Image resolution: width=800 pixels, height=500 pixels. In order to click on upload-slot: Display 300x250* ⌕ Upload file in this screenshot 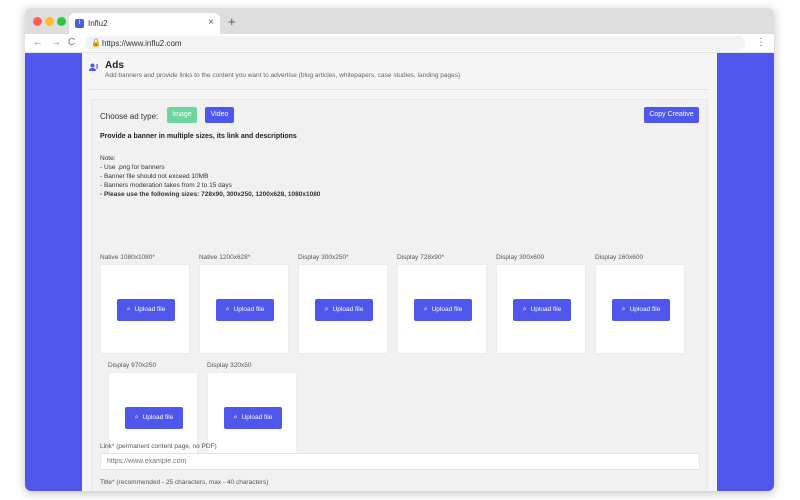, I will do `click(343, 304)`.